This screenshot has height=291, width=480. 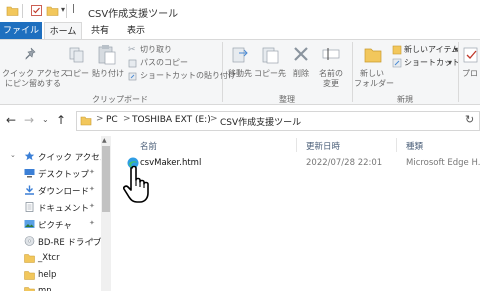 I want to click on nav-item-folder: _Xtcr, so click(x=50, y=258).